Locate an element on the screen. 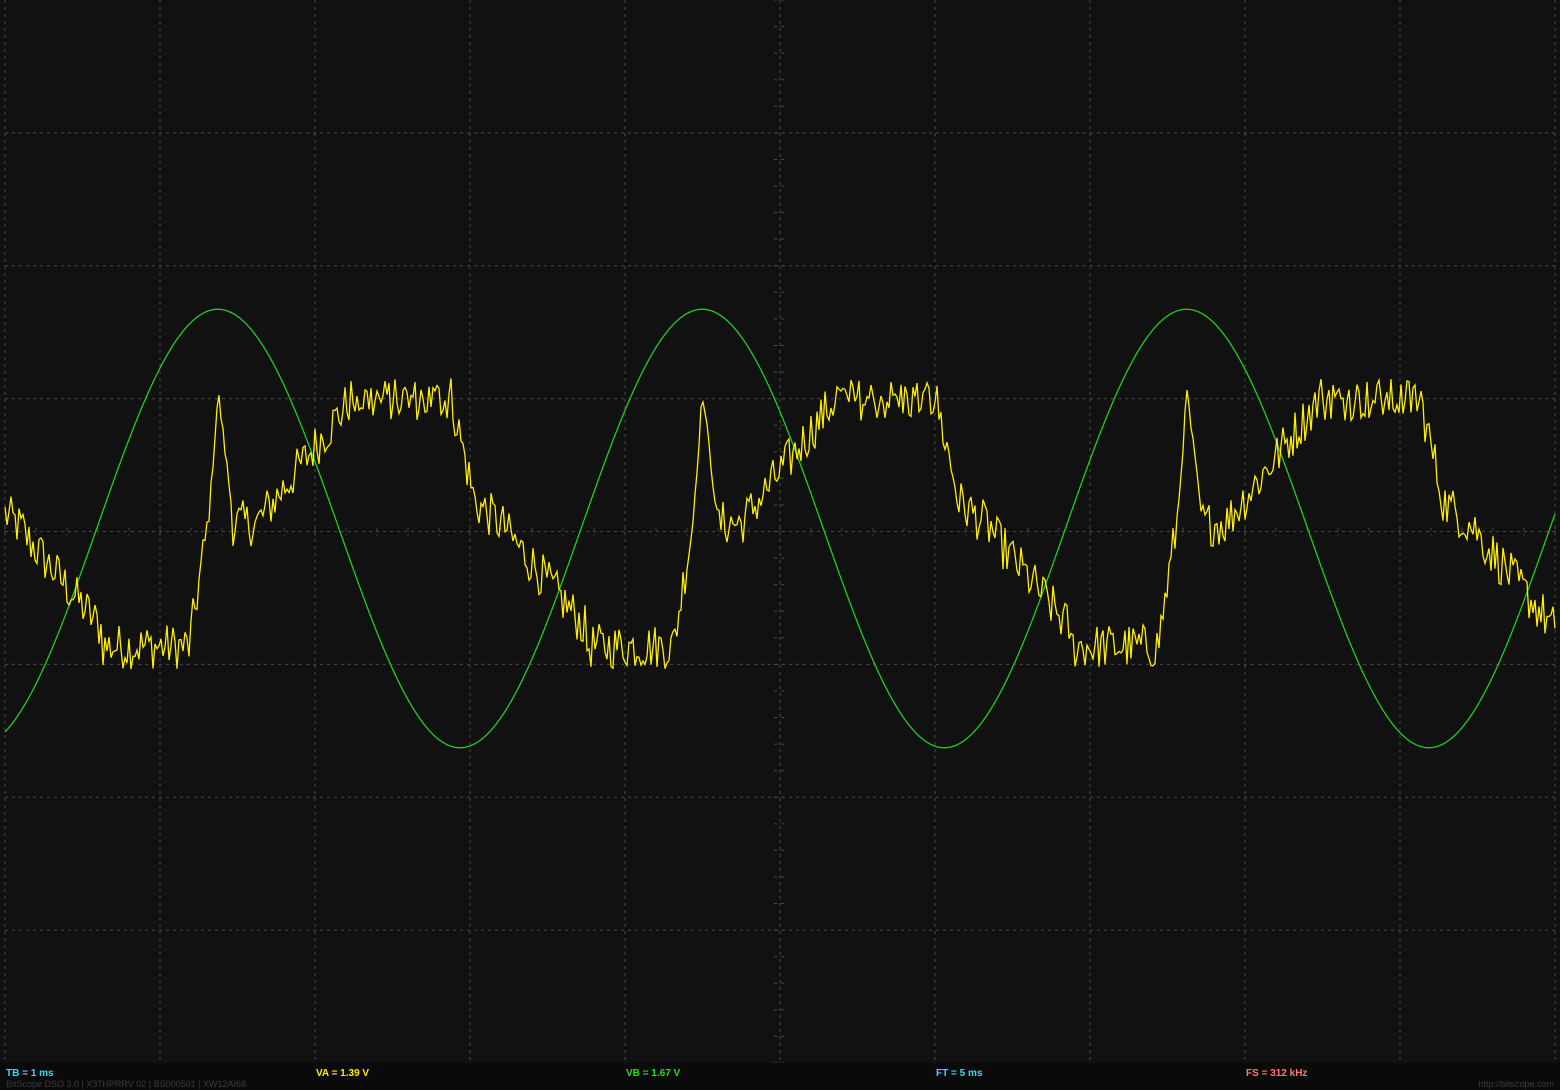 Image resolution: width=1560 pixels, height=1090 pixels. channel-b-scale-label: VB = 1.67 V is located at coordinates (653, 1073).